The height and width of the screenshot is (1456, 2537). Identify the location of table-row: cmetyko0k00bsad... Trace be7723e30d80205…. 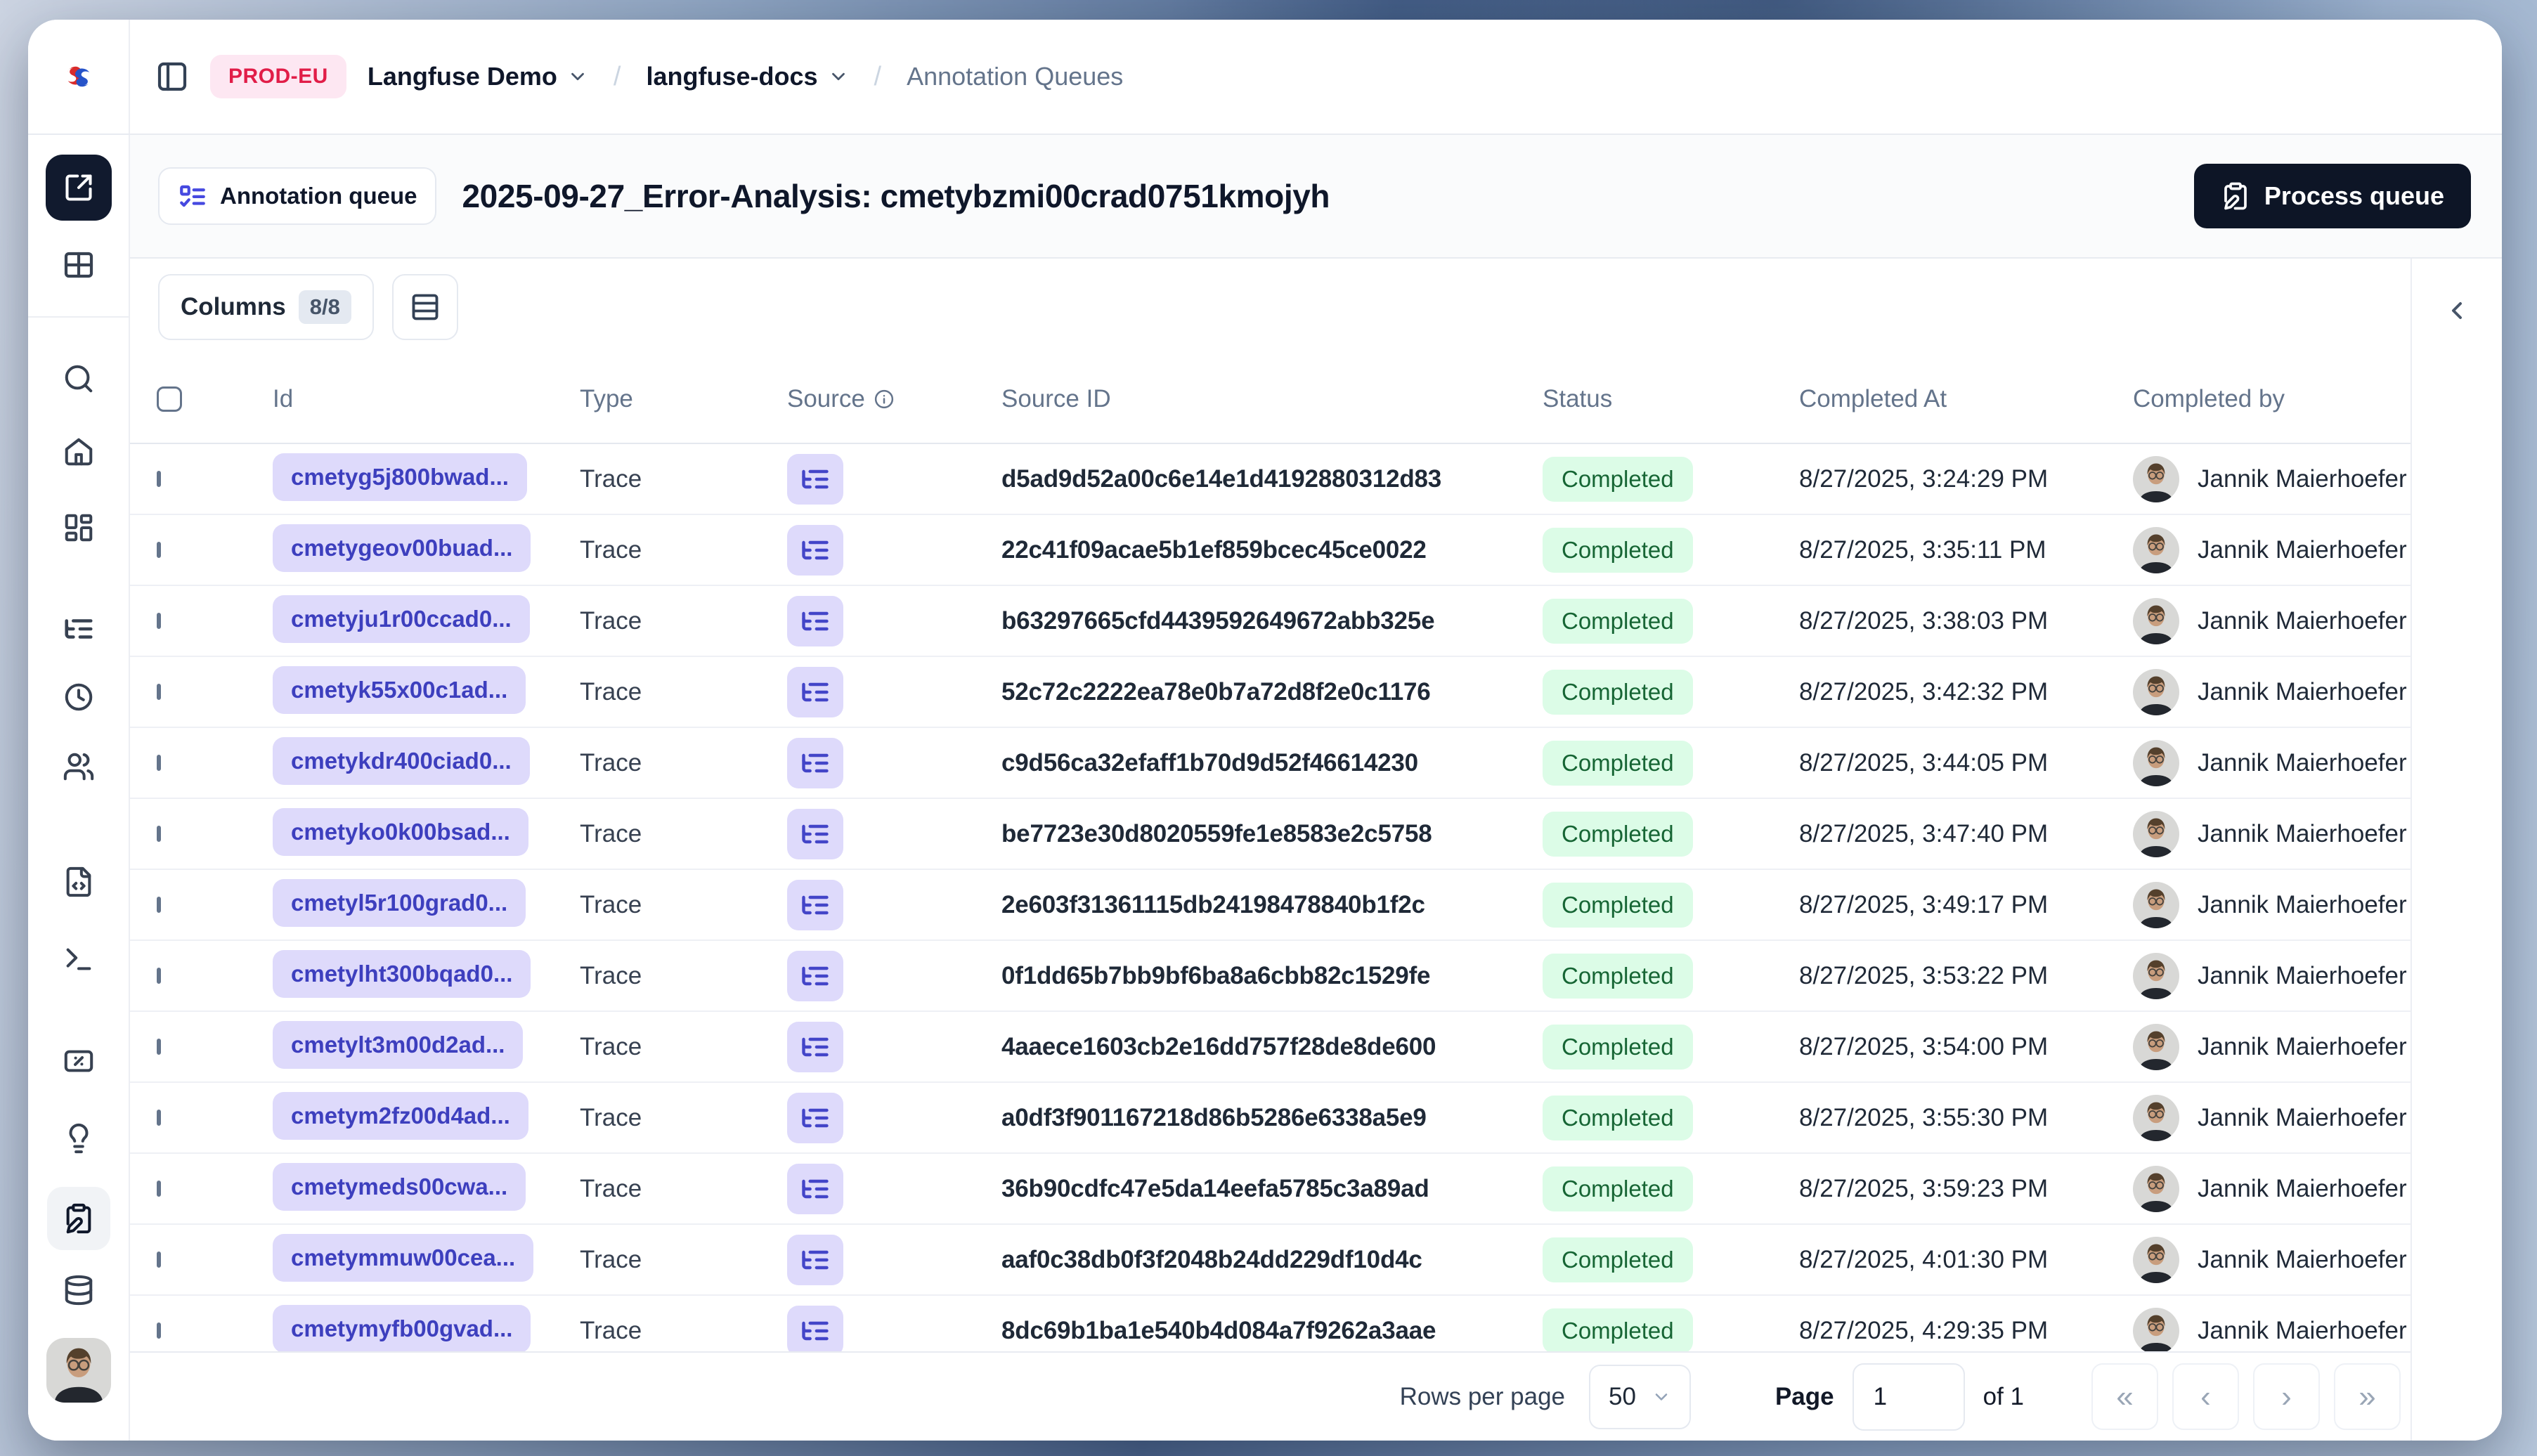
(1271, 835).